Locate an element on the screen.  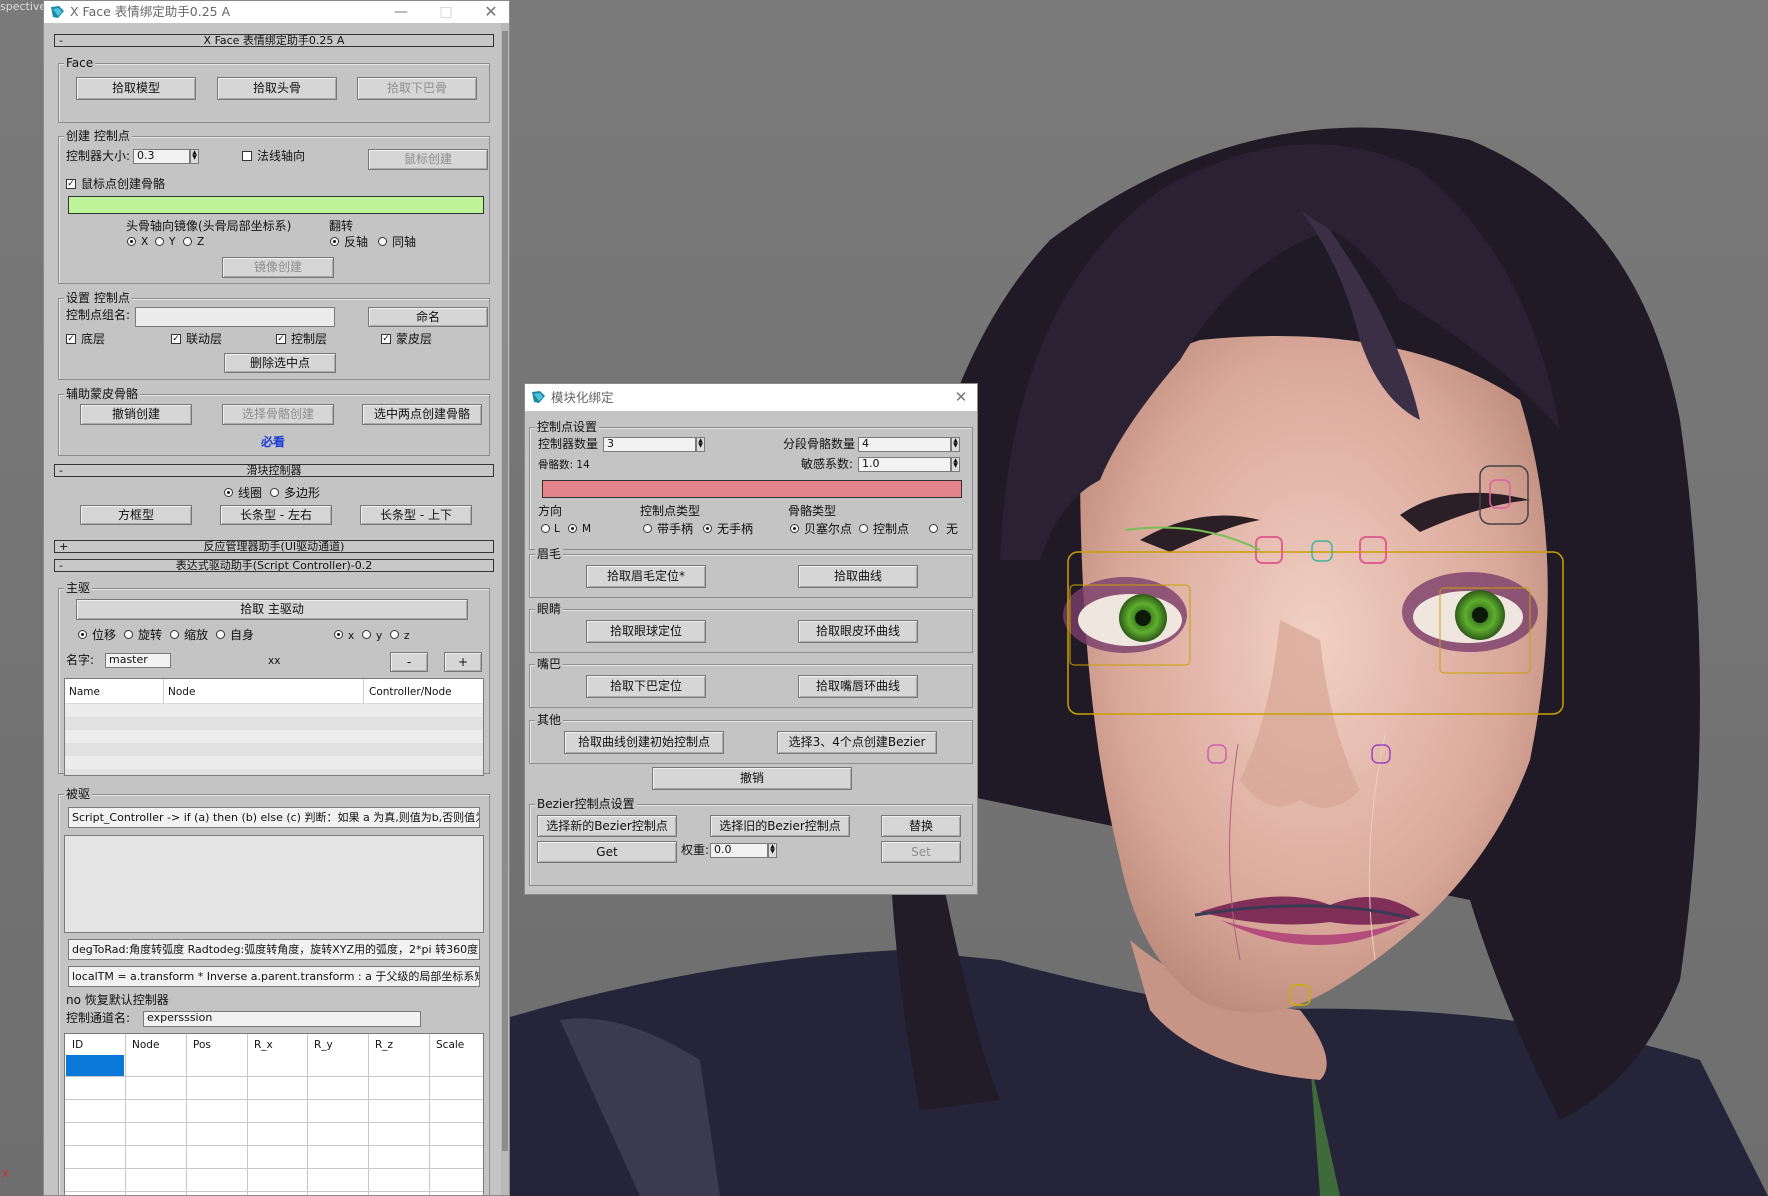
bezier-point-radio is located at coordinates (794, 528).